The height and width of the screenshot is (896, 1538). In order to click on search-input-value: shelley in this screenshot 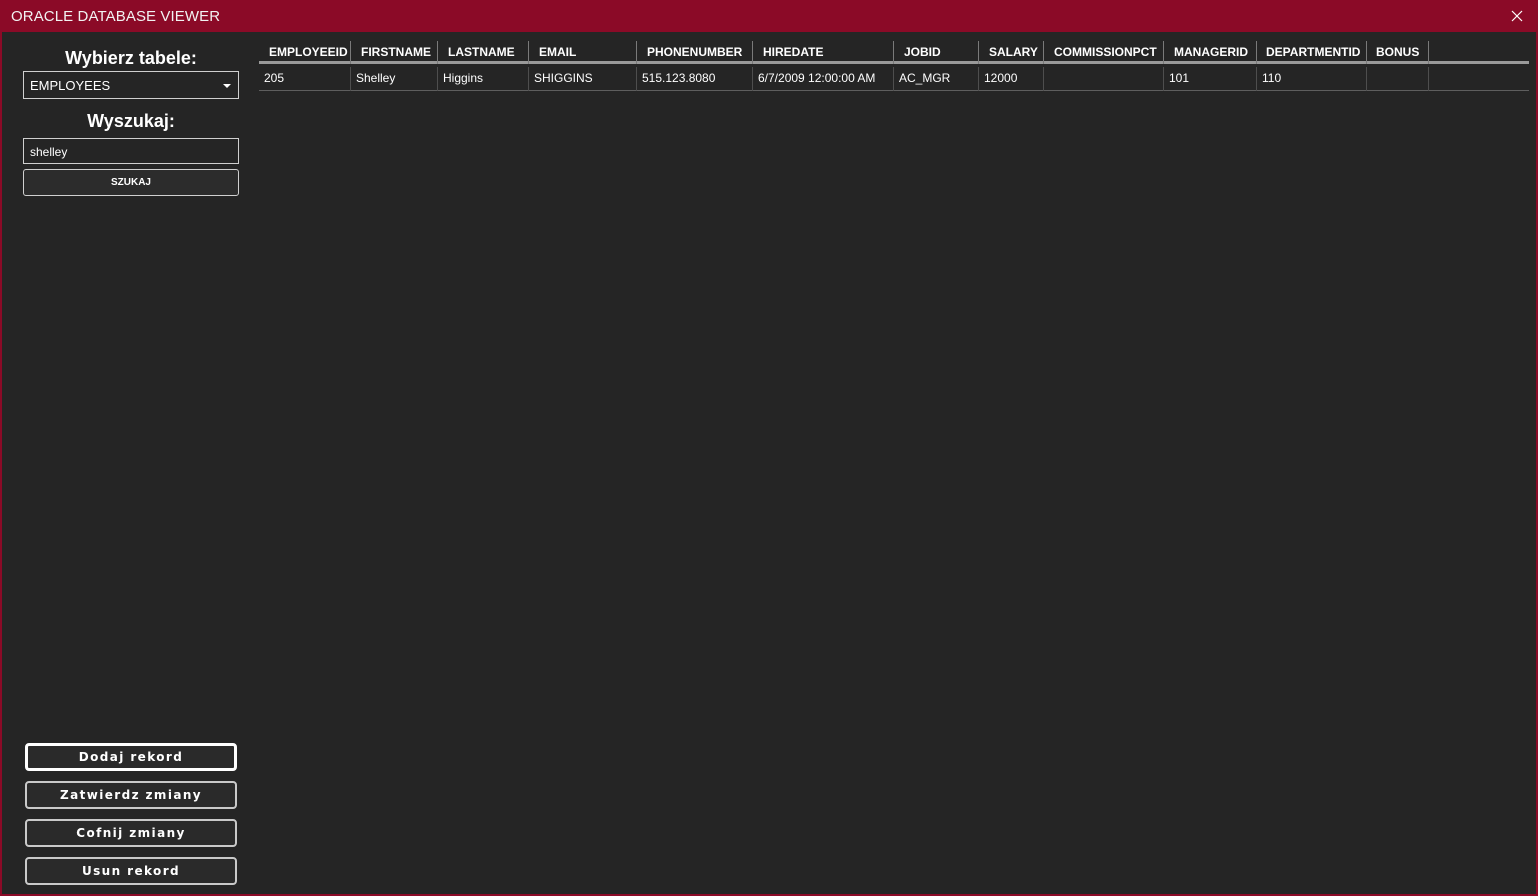, I will do `click(49, 152)`.